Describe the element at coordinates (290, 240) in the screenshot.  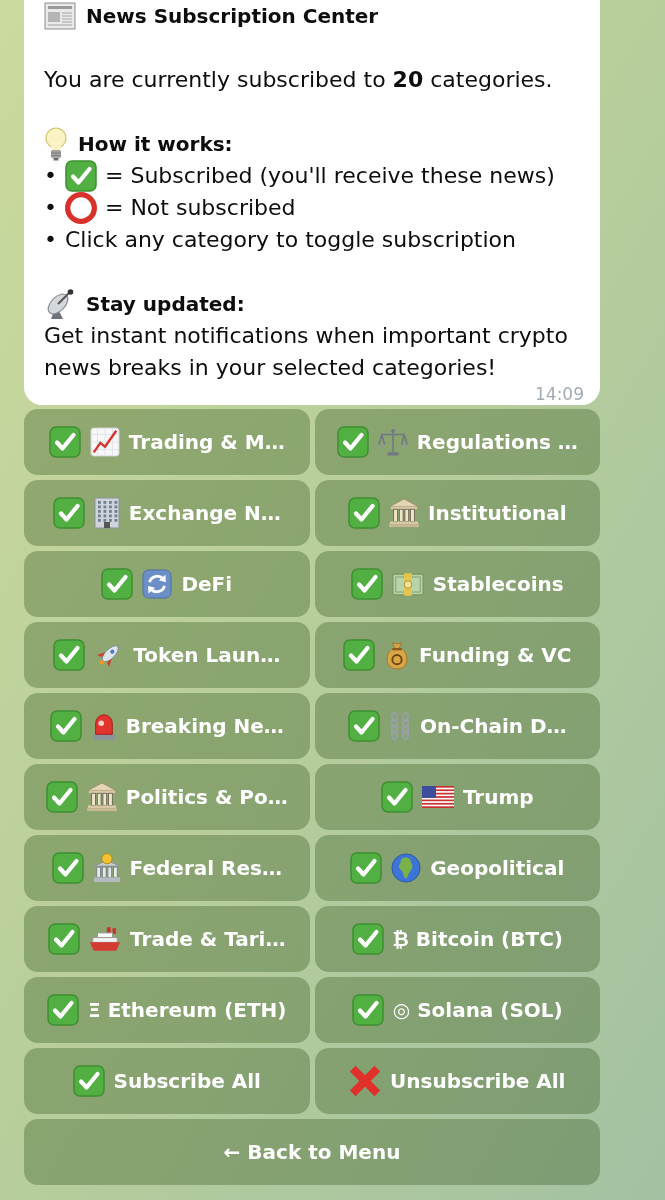
I see `legend-text: Click any category to toggle subscription` at that location.